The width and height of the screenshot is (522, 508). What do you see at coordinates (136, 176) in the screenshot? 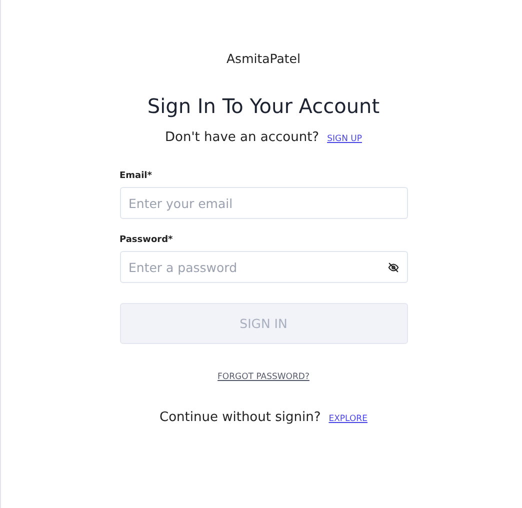
I see `field-label: Email*` at bounding box center [136, 176].